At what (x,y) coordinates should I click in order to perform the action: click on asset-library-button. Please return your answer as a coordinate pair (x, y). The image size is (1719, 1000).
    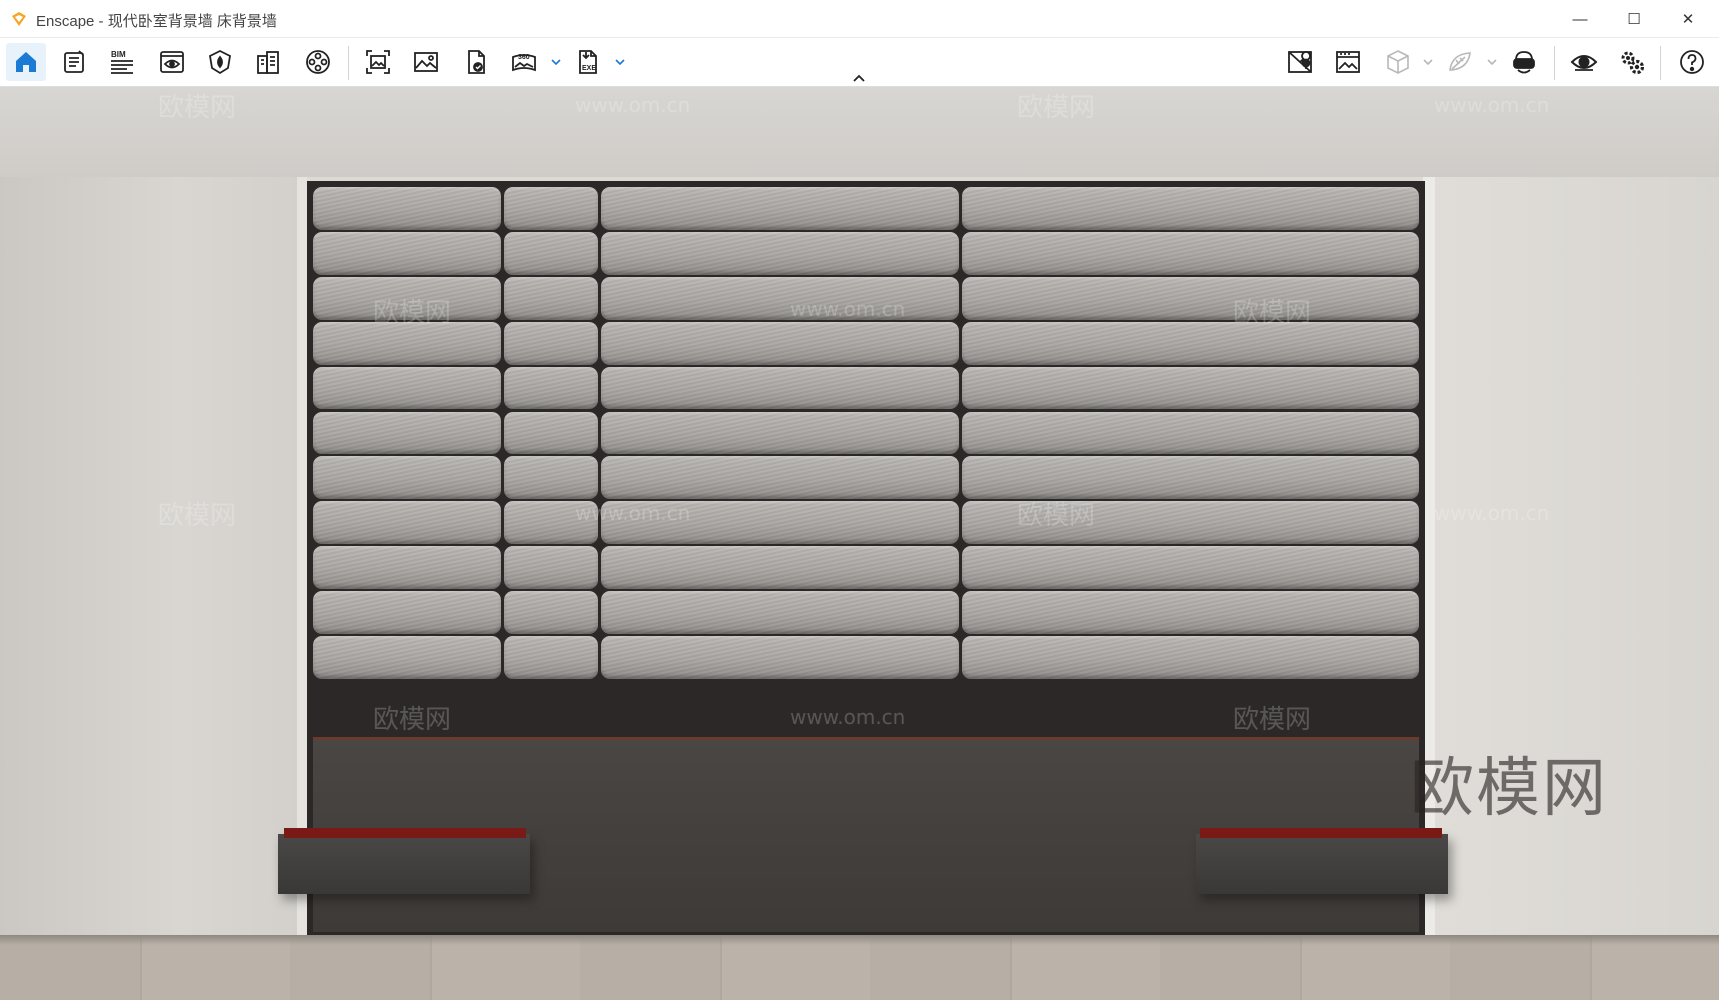
    Looking at the image, I should click on (268, 62).